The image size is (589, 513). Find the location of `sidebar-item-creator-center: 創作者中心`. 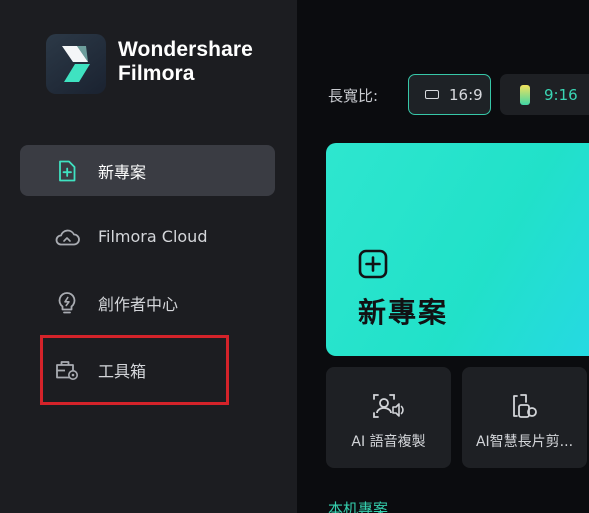

sidebar-item-creator-center: 創作者中心 is located at coordinates (147, 302).